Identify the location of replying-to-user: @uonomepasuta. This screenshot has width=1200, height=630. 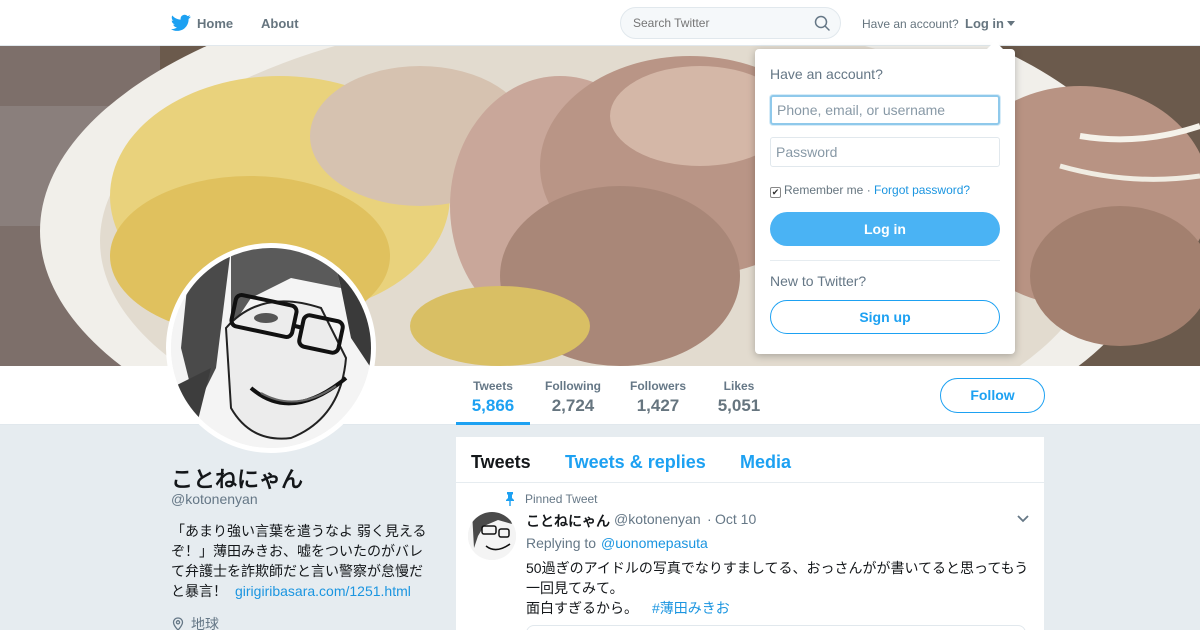
(654, 543).